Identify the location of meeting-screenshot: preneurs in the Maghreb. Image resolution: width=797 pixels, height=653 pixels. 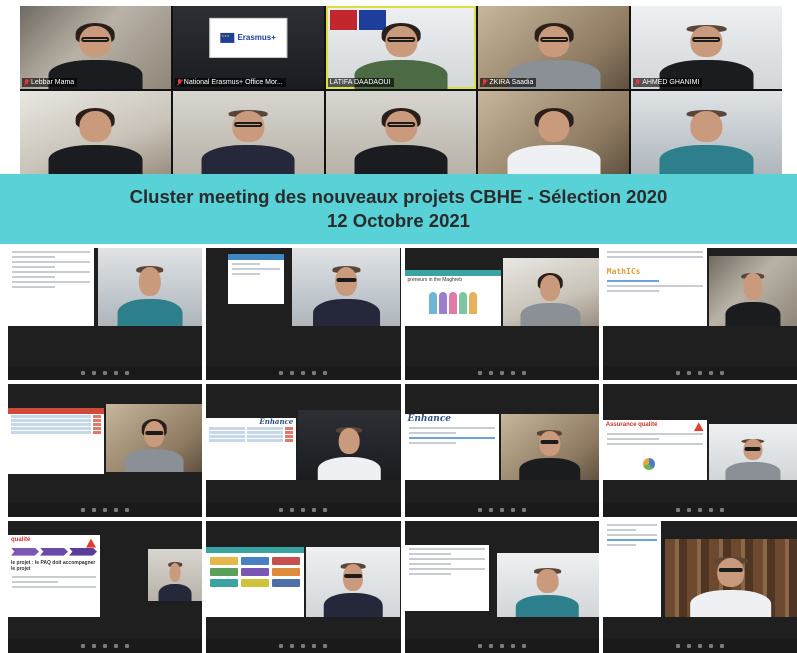
(501, 314).